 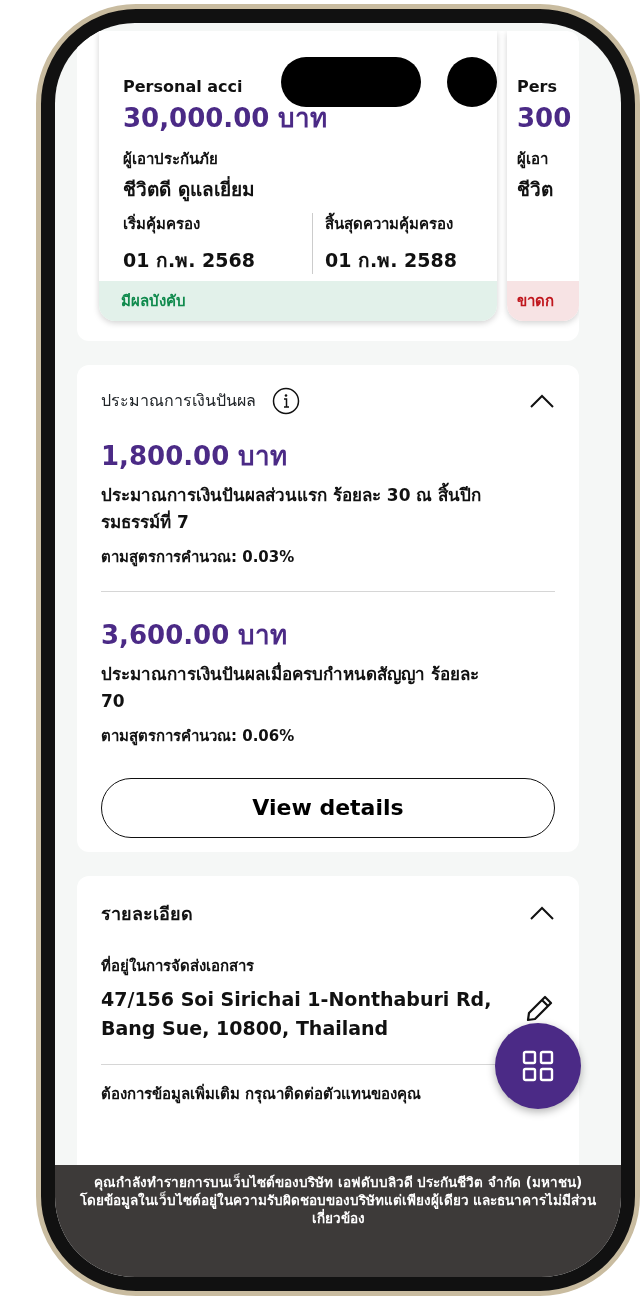 What do you see at coordinates (338, 1182) in the screenshot?
I see `disclaimer-text: คุณกำลังทำรายการบนเว็บไซต์ของบริษัท เอฟดับบลิวดี ประกันชีวิต จำกัด (มหาชน)` at bounding box center [338, 1182].